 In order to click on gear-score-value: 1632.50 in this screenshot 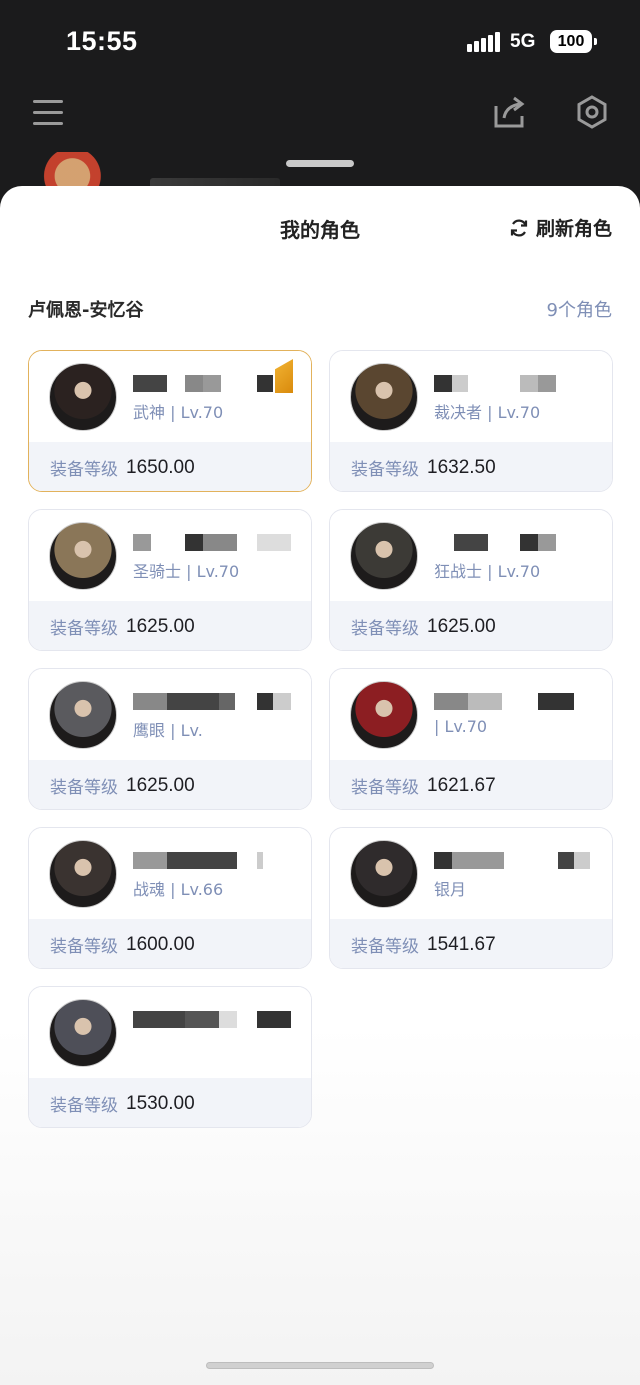, I will do `click(461, 467)`.